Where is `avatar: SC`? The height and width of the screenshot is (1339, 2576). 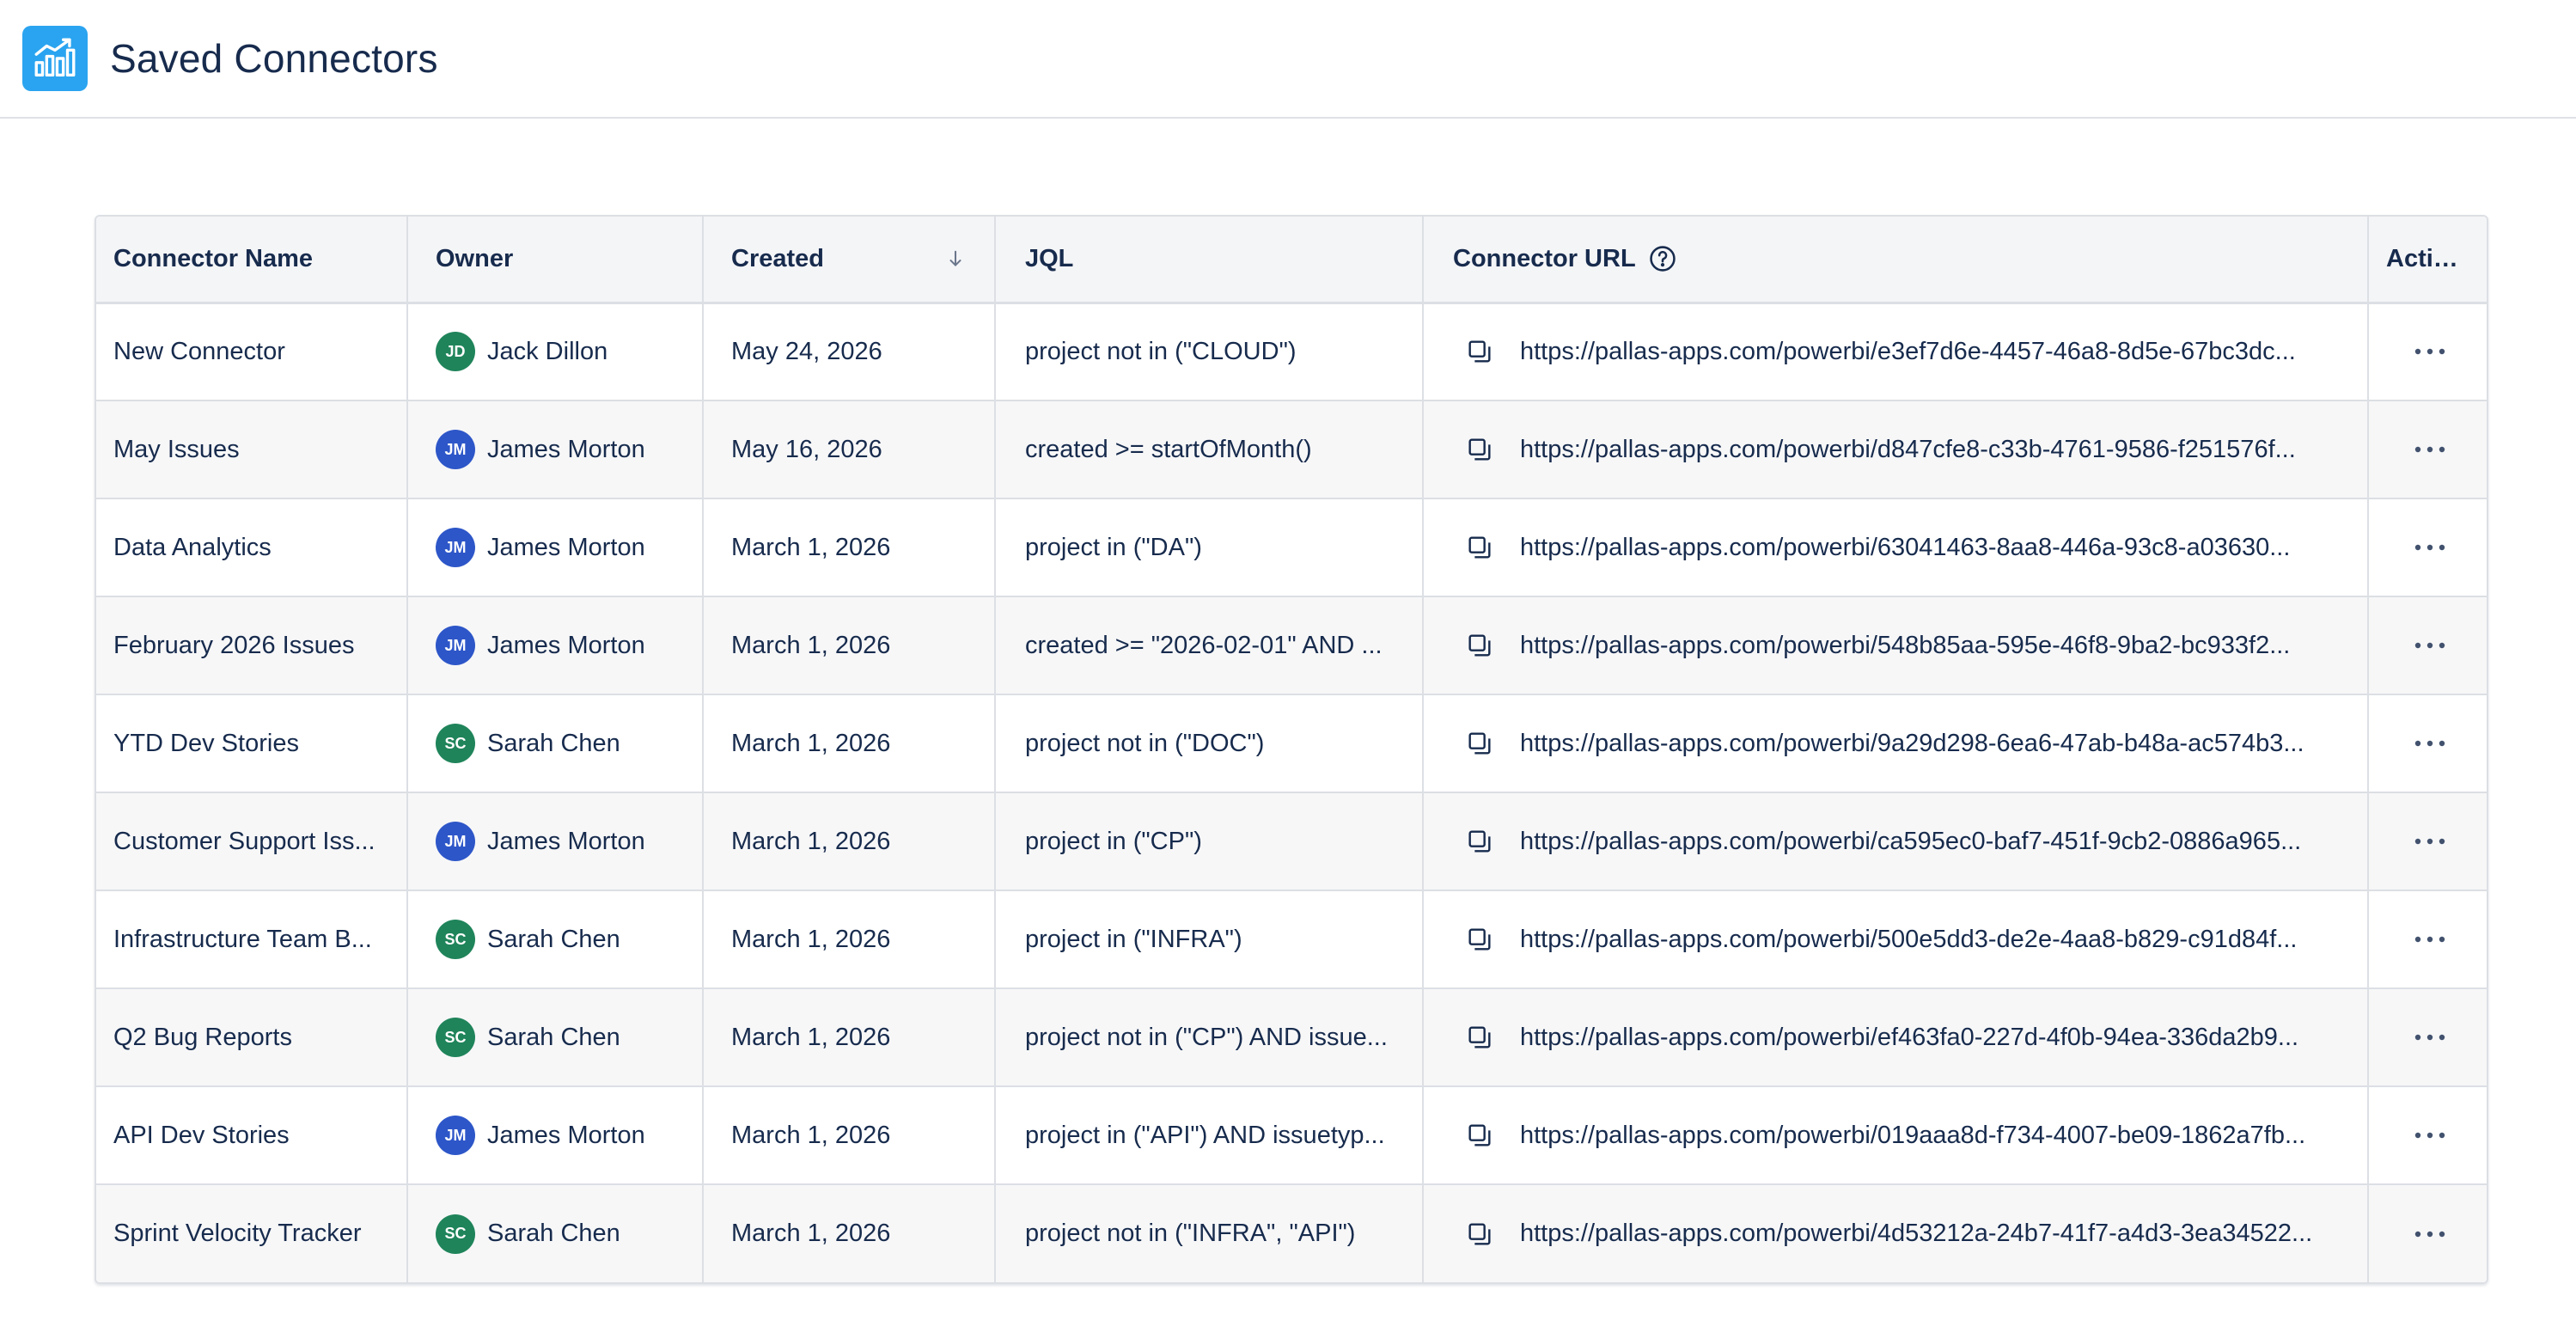 avatar: SC is located at coordinates (455, 743).